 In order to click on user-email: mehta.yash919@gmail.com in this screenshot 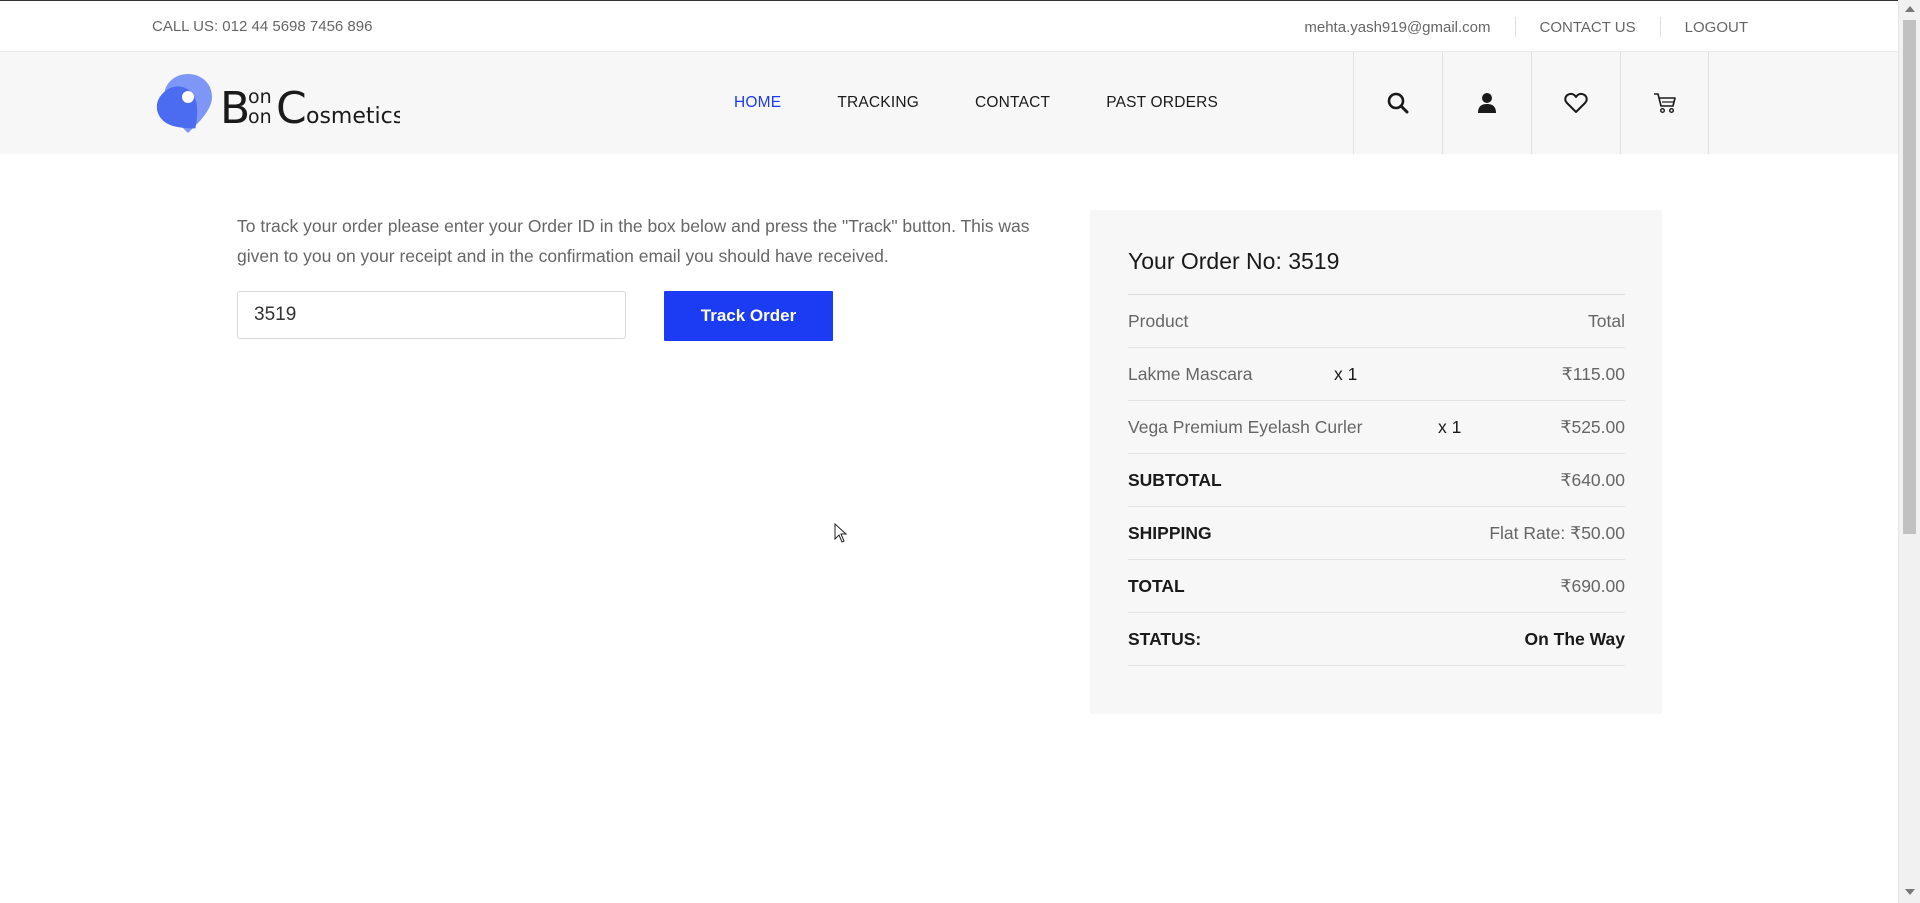, I will do `click(1397, 27)`.